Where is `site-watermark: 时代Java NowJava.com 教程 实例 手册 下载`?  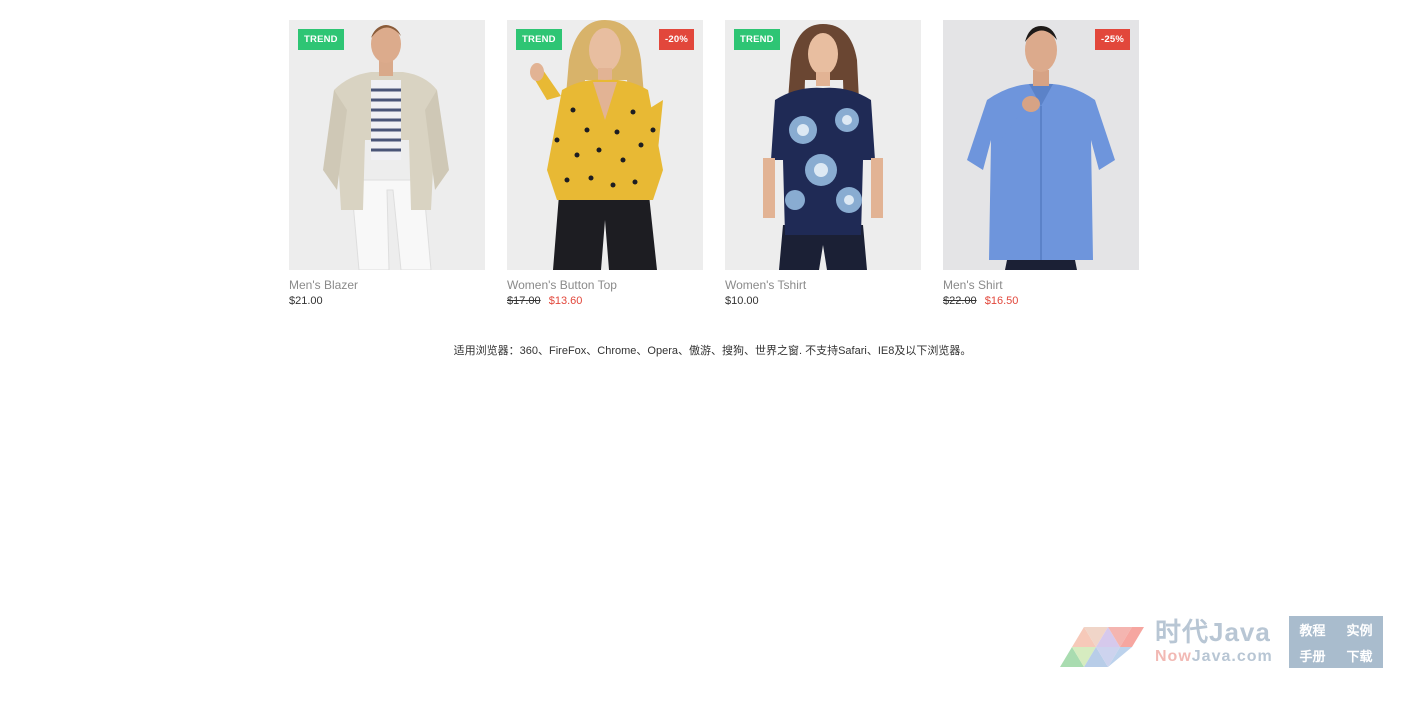 site-watermark: 时代Java NowJava.com 教程 实例 手册 下载 is located at coordinates (1222, 643).